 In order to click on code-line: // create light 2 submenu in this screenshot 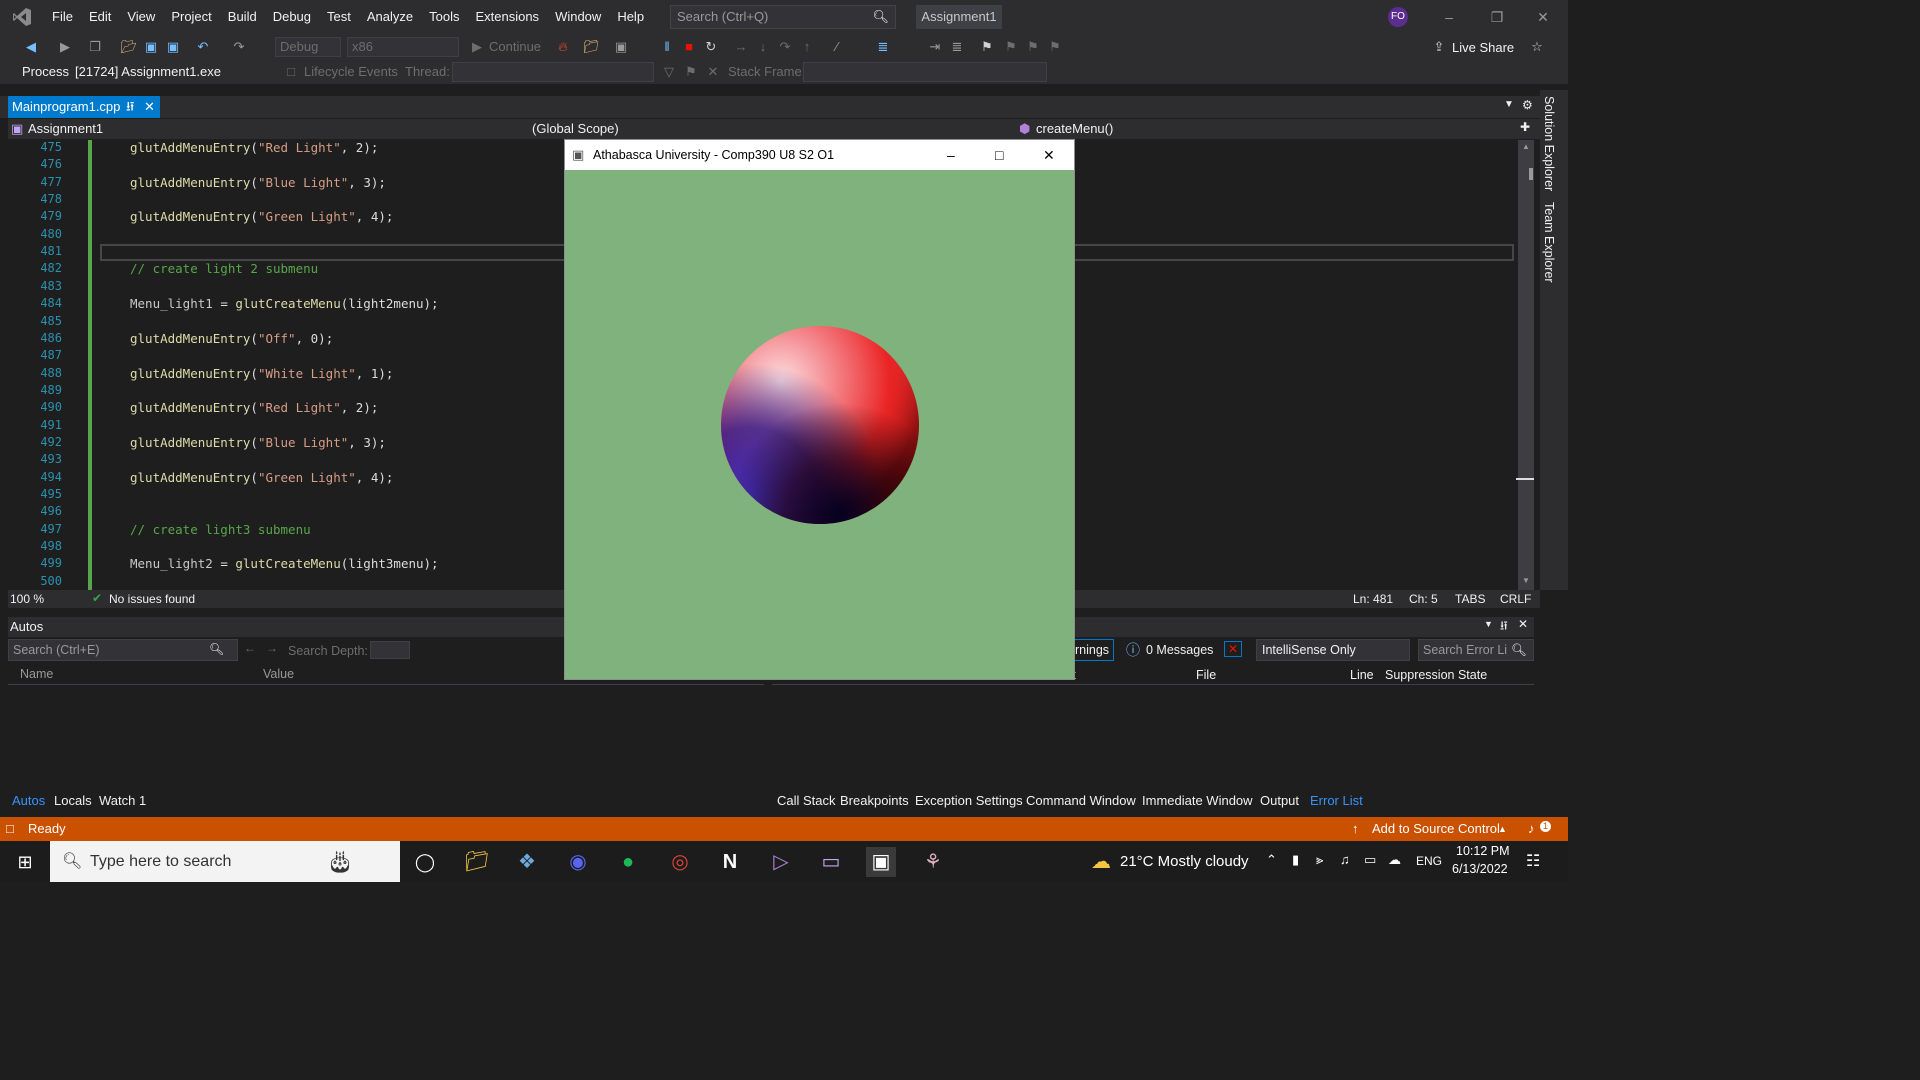, I will do `click(224, 268)`.